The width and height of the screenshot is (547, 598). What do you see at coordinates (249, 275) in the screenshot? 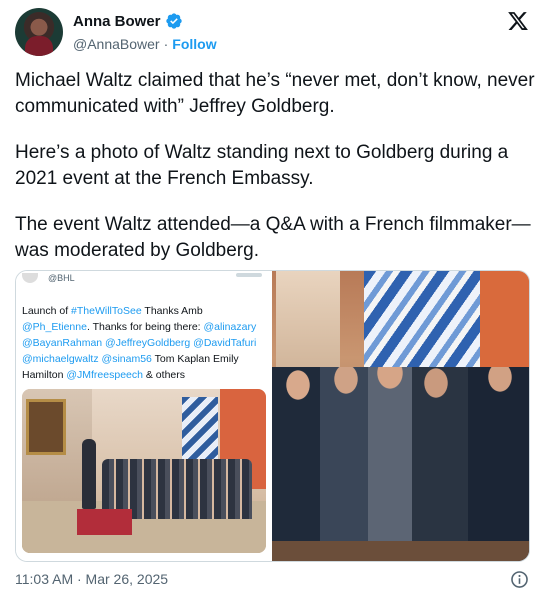
I see `embedded-divider` at bounding box center [249, 275].